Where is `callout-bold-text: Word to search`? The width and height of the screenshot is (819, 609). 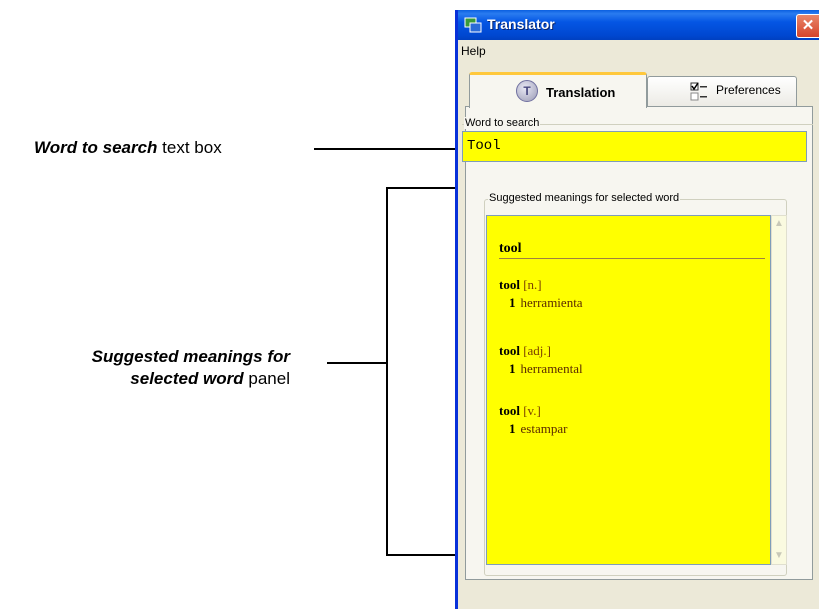 callout-bold-text: Word to search is located at coordinates (96, 147).